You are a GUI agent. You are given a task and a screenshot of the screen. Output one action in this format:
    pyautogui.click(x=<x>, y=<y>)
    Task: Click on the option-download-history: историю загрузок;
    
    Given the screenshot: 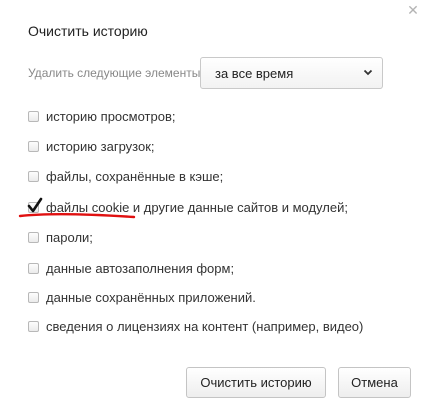 What is the action you would take?
    pyautogui.click(x=91, y=146)
    